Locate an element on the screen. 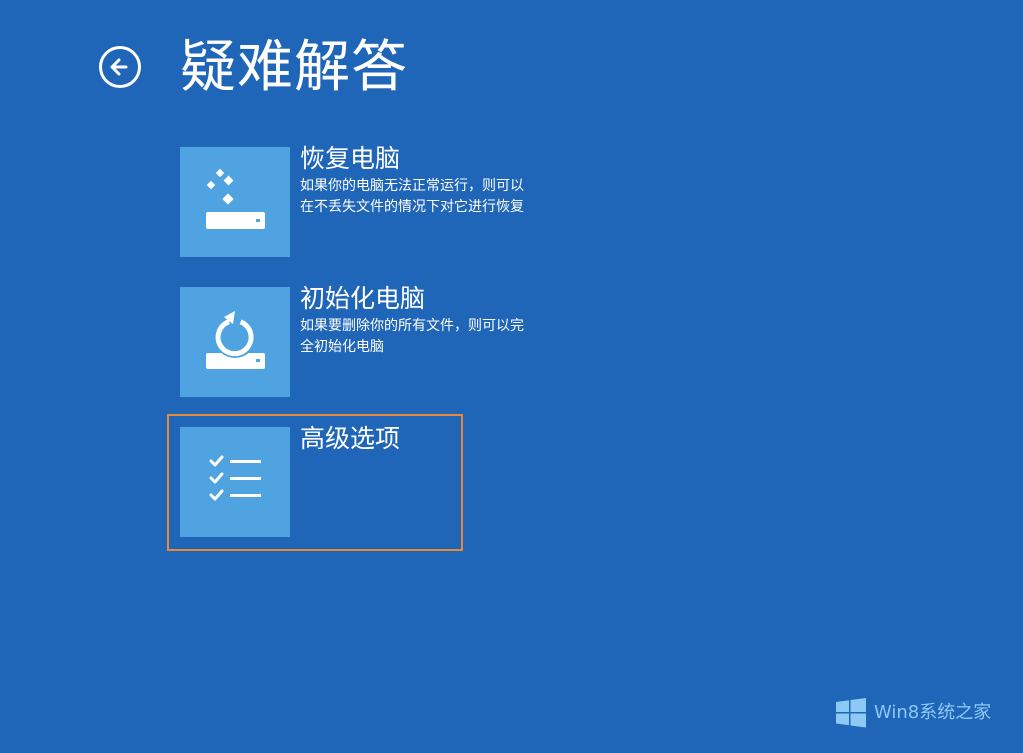 The image size is (1023, 753). option-advanced-options: 高级选项 is located at coordinates (370, 480).